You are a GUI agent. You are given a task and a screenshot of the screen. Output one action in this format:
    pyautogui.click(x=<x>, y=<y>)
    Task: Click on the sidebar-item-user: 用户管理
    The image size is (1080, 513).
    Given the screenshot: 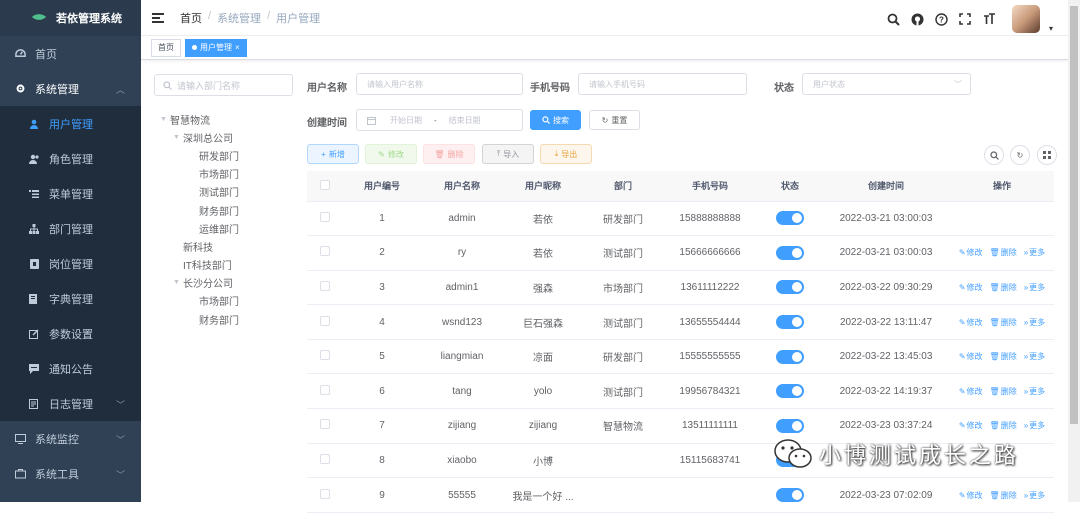 What is the action you would take?
    pyautogui.click(x=70, y=123)
    